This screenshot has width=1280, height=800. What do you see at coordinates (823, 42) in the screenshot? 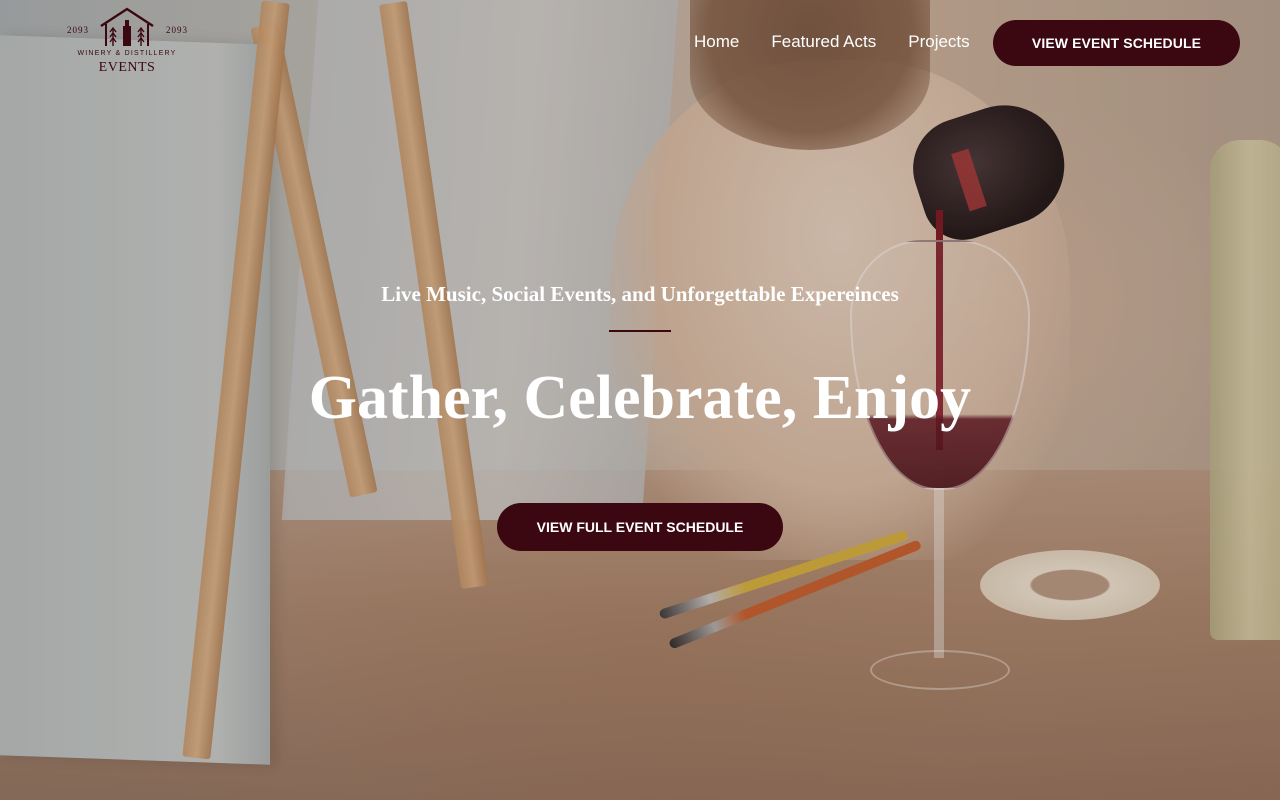
I see `nav-featured-acts: Featured Acts` at bounding box center [823, 42].